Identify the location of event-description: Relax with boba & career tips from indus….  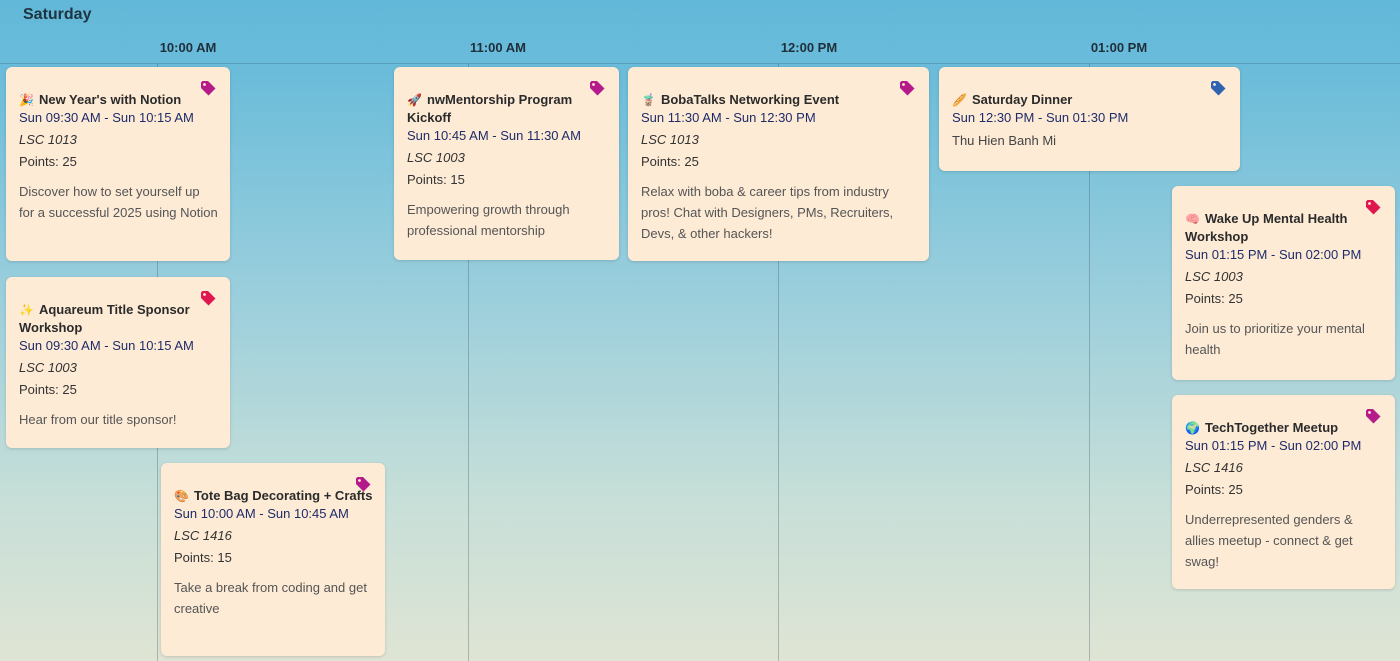
(767, 212).